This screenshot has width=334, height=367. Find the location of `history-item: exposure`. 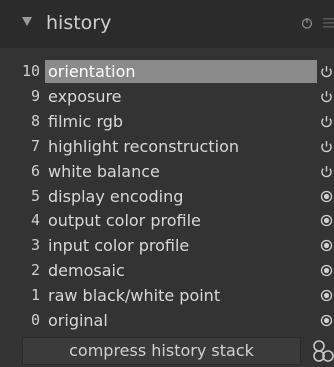

history-item: exposure is located at coordinates (181, 96).